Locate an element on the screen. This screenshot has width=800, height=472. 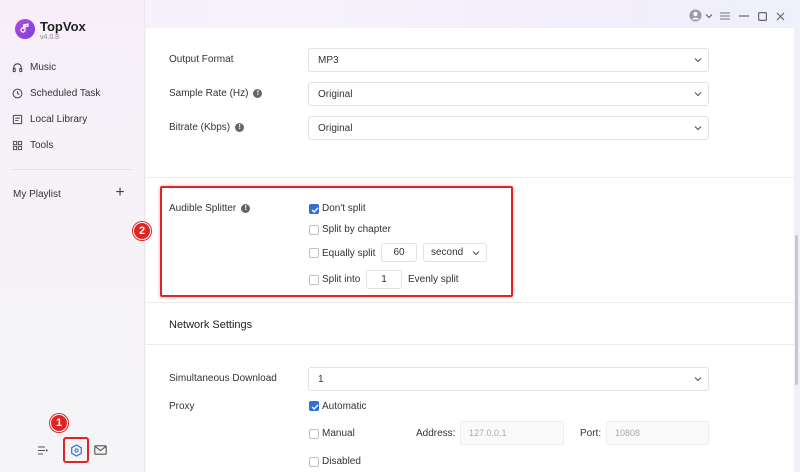
proxy-automatic-label: Automatic is located at coordinates (344, 406).